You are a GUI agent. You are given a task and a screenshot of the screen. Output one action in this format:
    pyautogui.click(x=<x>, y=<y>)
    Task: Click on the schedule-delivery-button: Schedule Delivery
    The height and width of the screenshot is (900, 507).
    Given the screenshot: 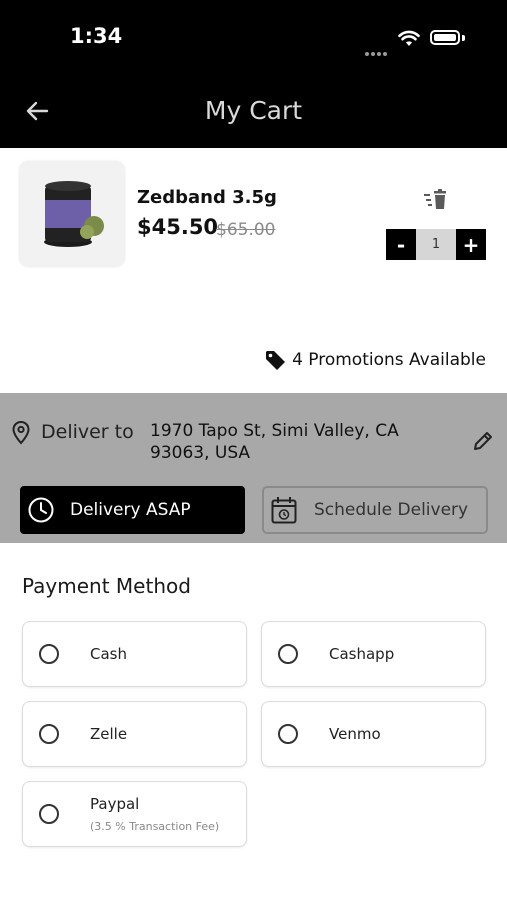 What is the action you would take?
    pyautogui.click(x=375, y=510)
    